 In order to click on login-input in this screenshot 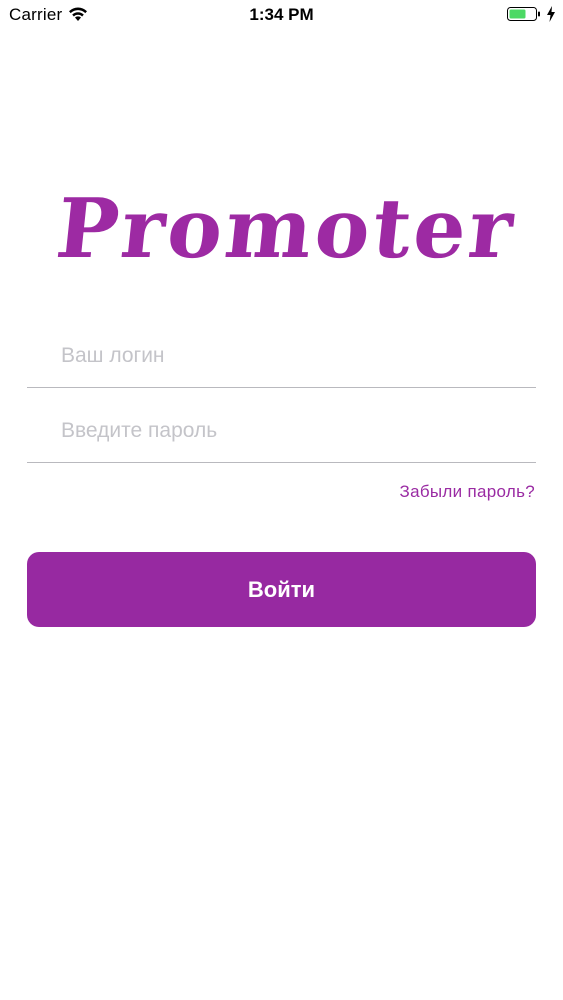, I will do `click(291, 356)`.